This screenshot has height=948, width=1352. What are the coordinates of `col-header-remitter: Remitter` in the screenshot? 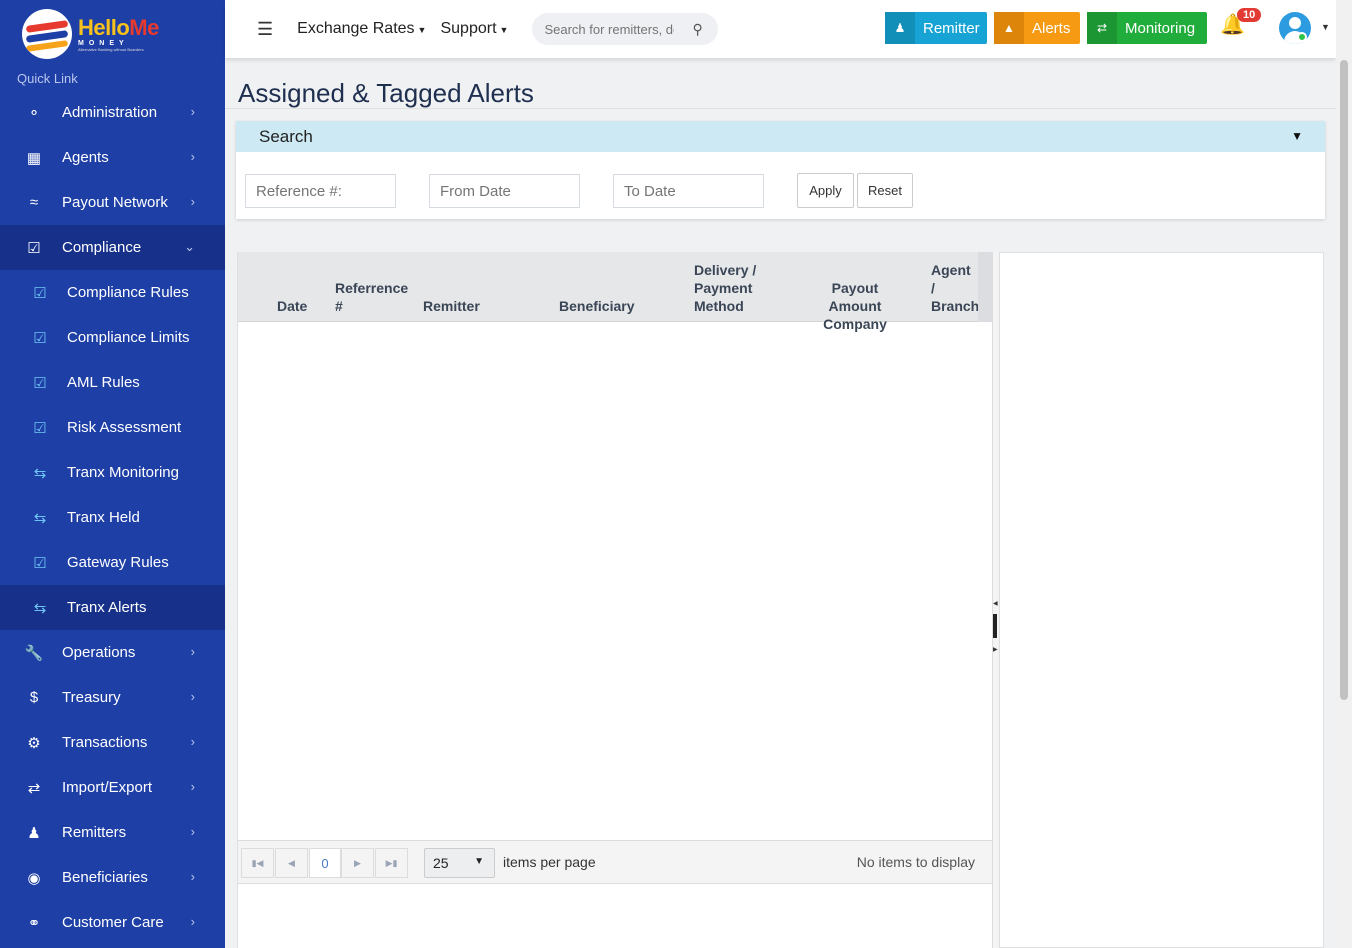 It's located at (451, 306).